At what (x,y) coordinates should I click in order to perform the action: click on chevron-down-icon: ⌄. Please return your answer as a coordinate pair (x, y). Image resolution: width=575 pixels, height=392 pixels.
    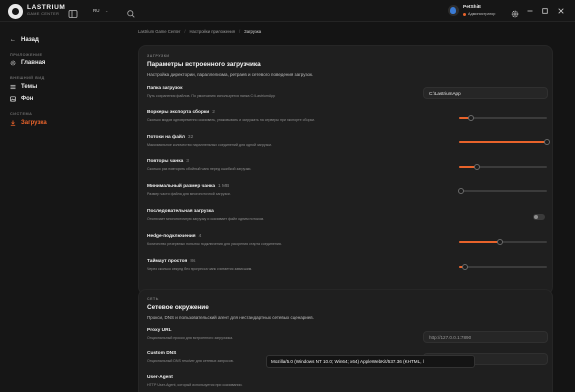
    Looking at the image, I should click on (106, 10).